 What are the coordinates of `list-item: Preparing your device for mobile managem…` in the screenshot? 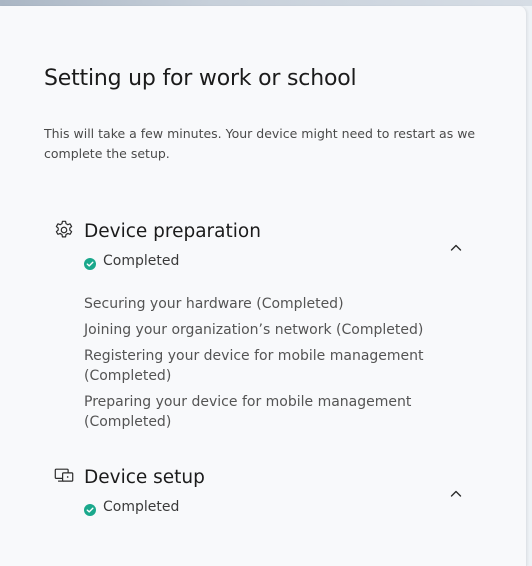 It's located at (248, 412).